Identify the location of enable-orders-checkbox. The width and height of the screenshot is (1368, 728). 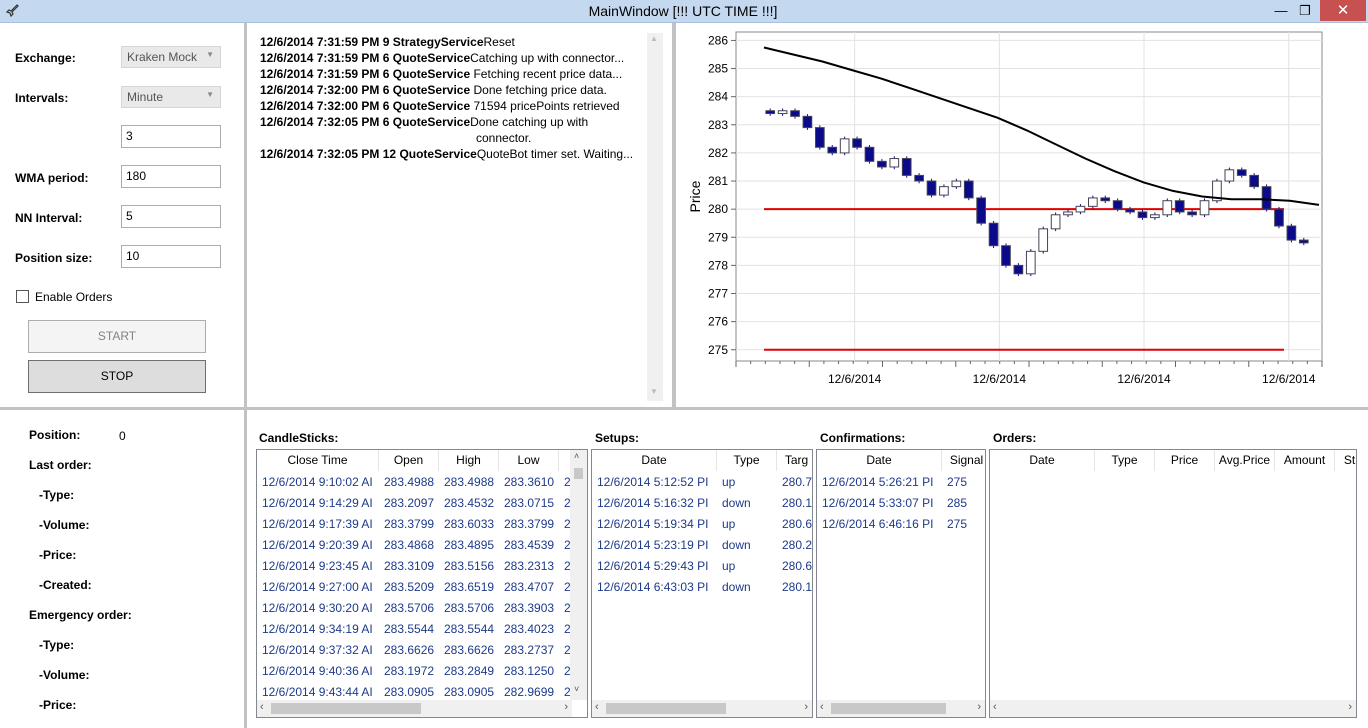
(22, 296).